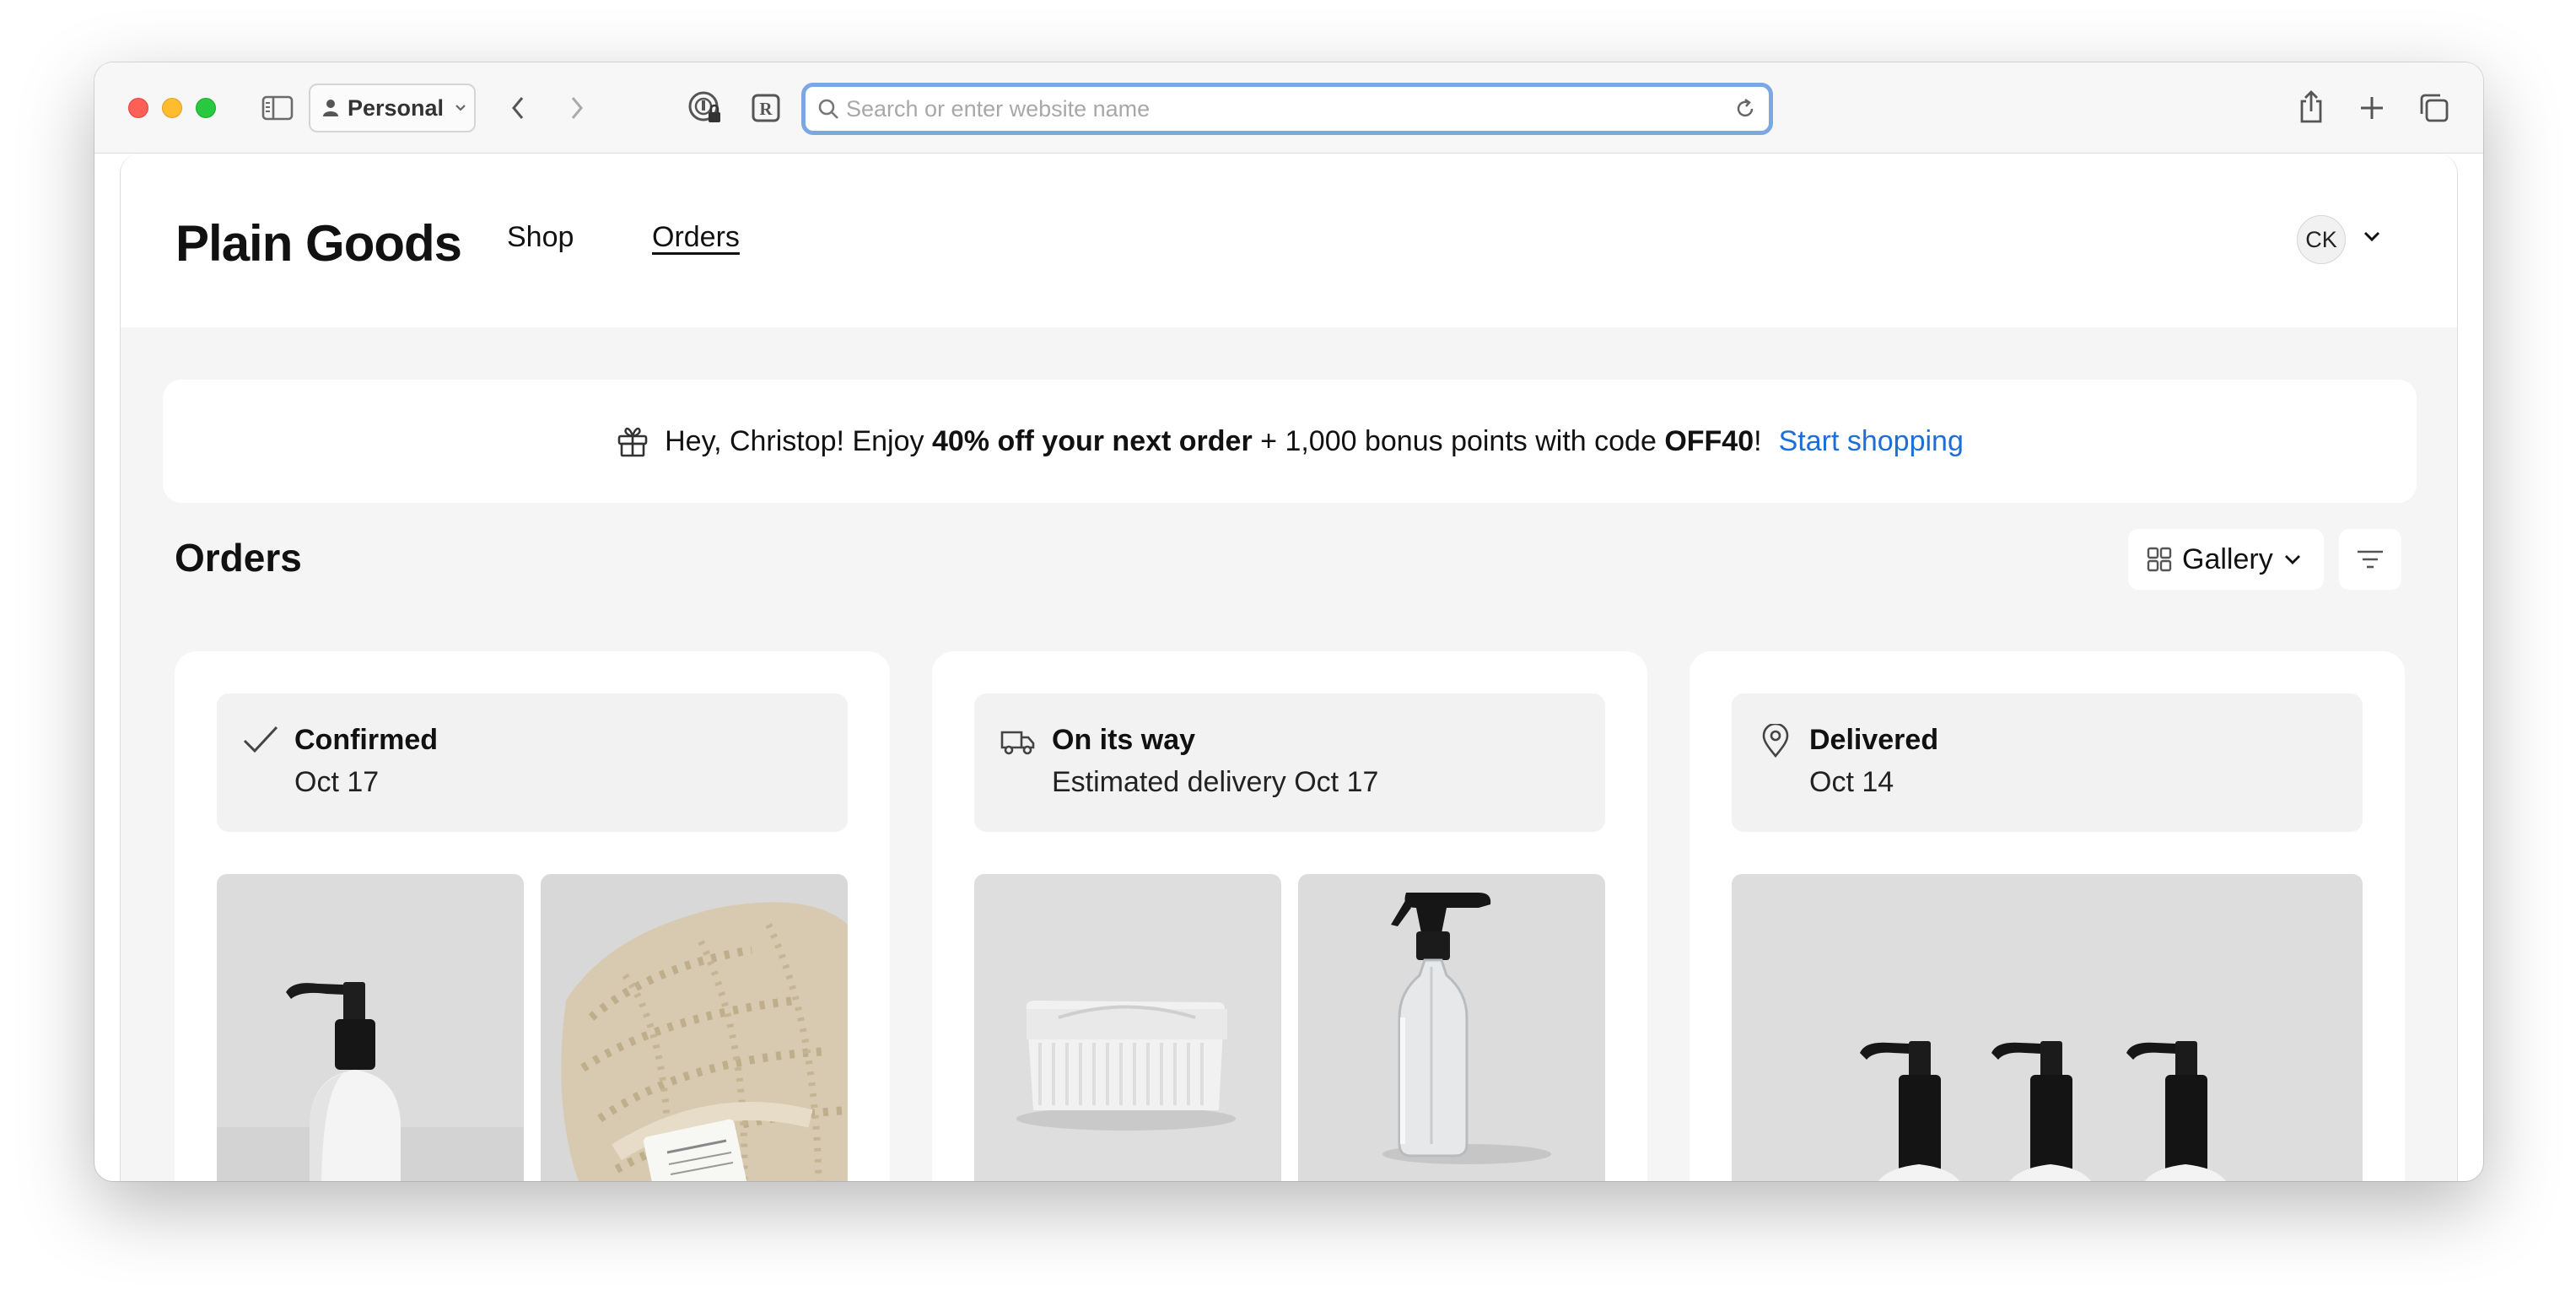 The width and height of the screenshot is (2576, 1306). I want to click on order-status-box: Delivered Oct 14, so click(2047, 762).